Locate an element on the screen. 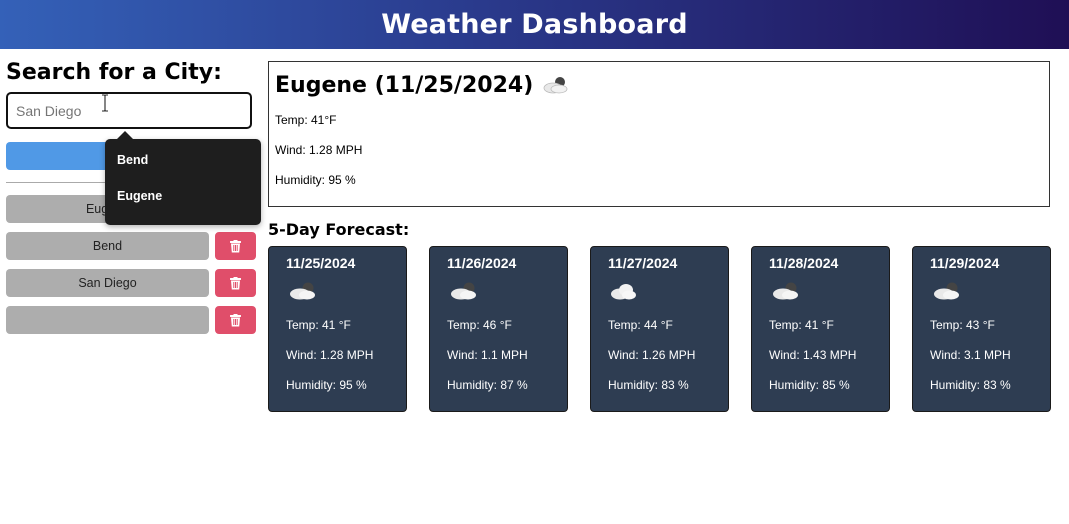  current-wind: Wind: 1.28 MPH is located at coordinates (319, 150).